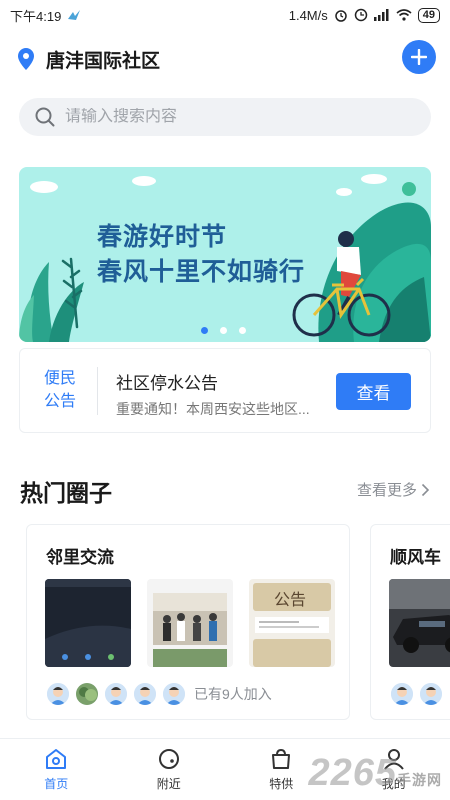  What do you see at coordinates (66, 493) in the screenshot?
I see `section-title: 热门圈子` at bounding box center [66, 493].